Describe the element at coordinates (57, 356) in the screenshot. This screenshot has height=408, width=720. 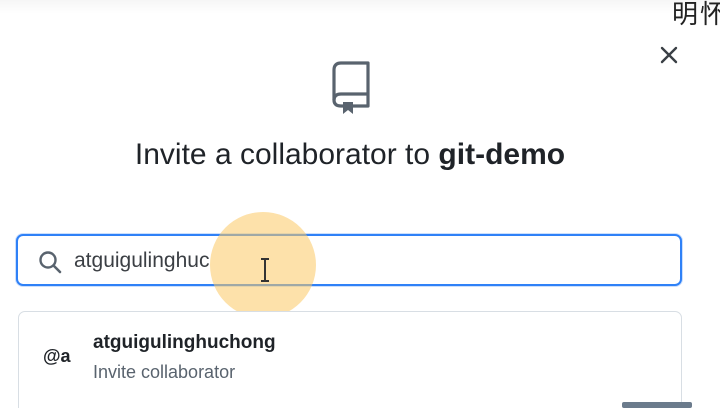
I see `avatar: @a` at that location.